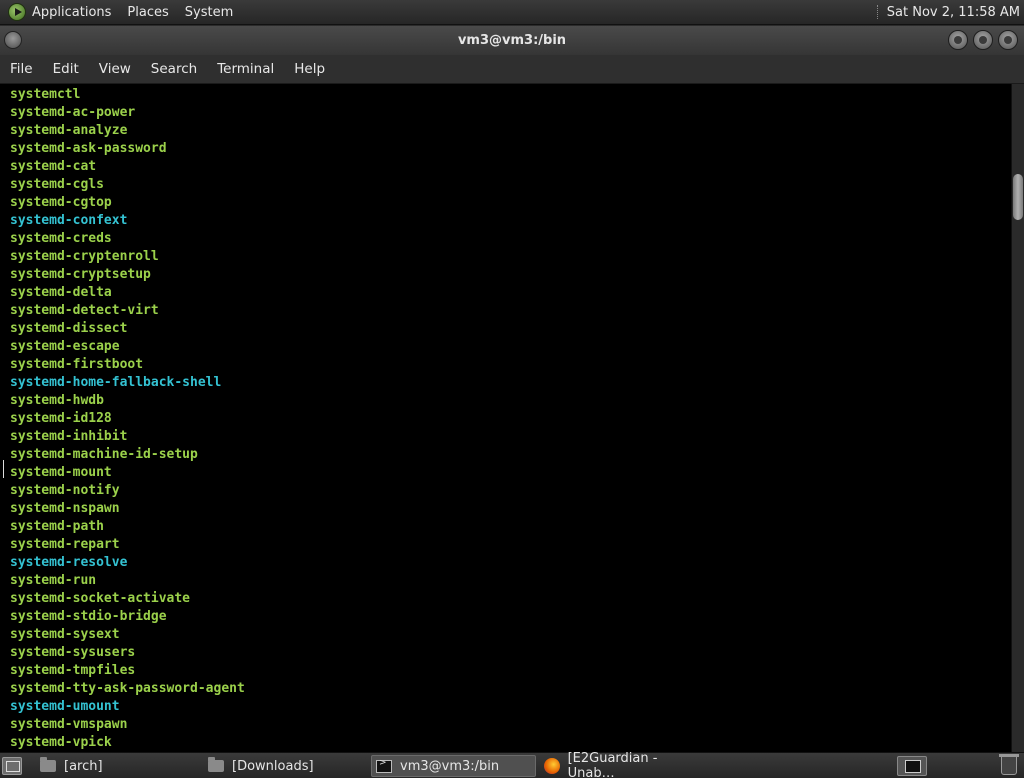 The image size is (1024, 778). Describe the element at coordinates (309, 69) in the screenshot. I see `menu-help: Help` at that location.